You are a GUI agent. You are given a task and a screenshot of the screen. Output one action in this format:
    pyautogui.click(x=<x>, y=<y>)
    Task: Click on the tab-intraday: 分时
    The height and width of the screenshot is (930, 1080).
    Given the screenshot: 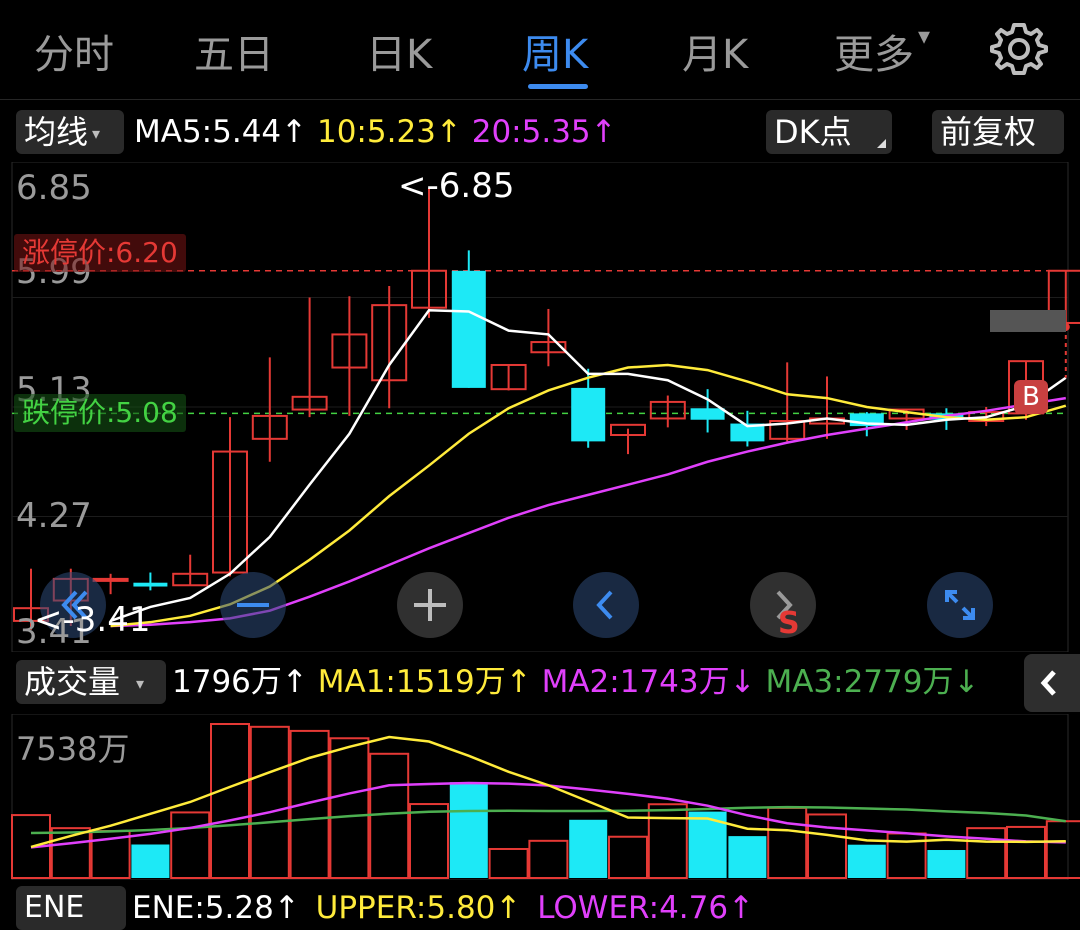 What is the action you would take?
    pyautogui.click(x=74, y=51)
    